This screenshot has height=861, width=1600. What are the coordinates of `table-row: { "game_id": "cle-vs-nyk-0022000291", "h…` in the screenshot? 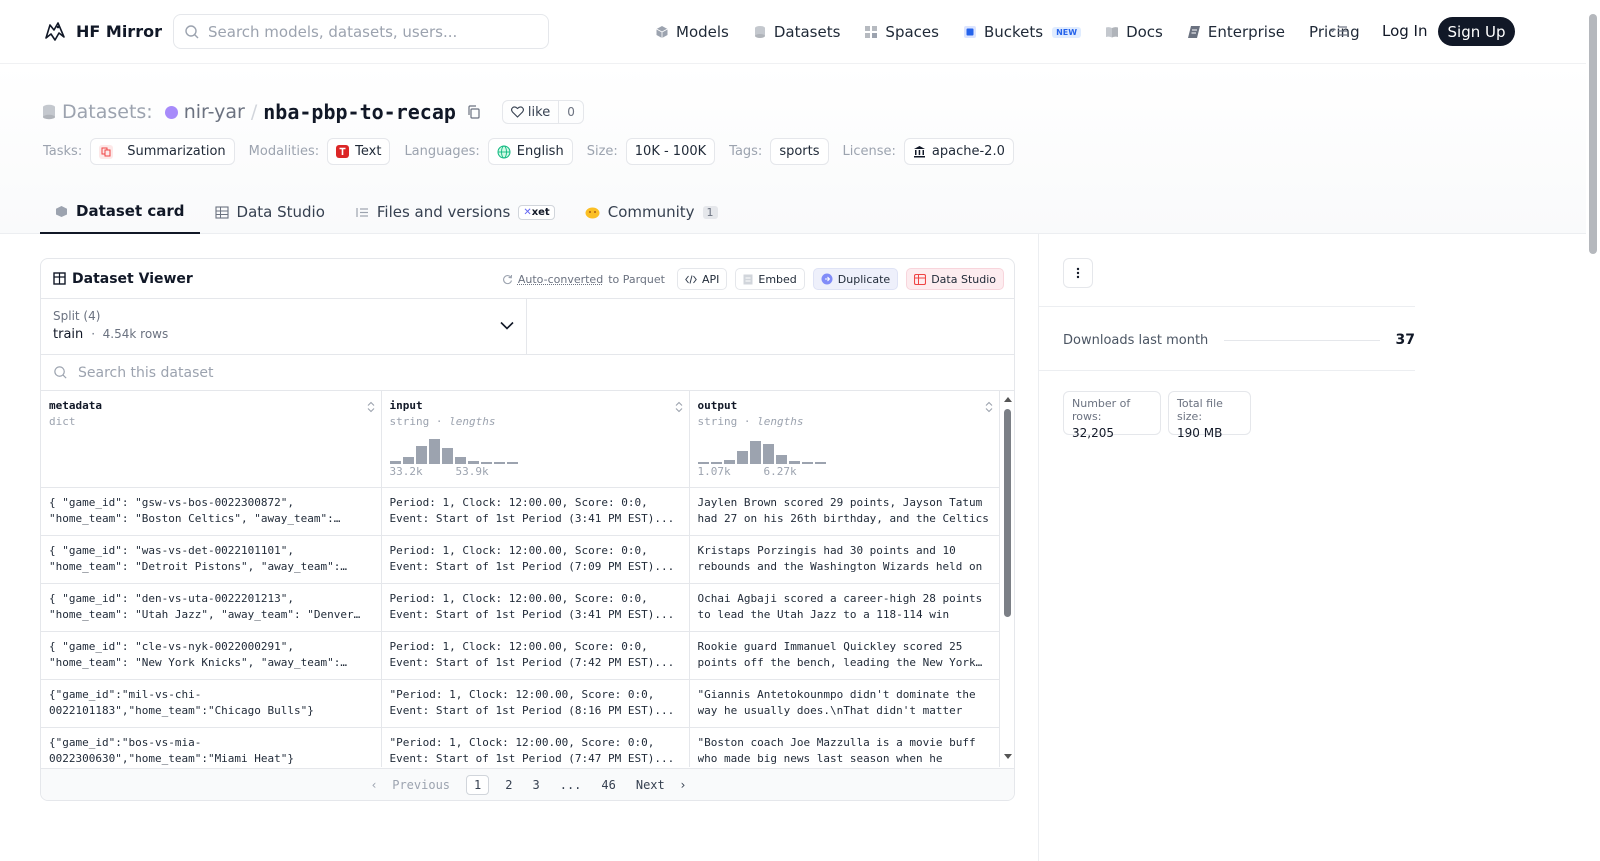 It's located at (520, 655).